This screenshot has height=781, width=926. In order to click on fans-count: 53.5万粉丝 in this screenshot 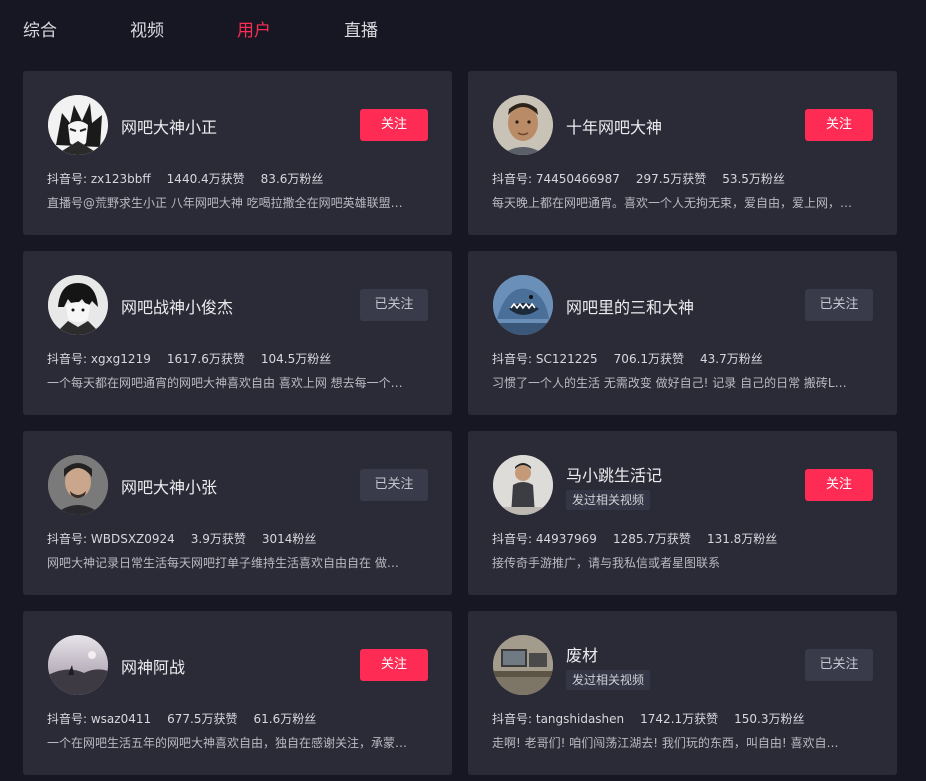, I will do `click(753, 179)`.